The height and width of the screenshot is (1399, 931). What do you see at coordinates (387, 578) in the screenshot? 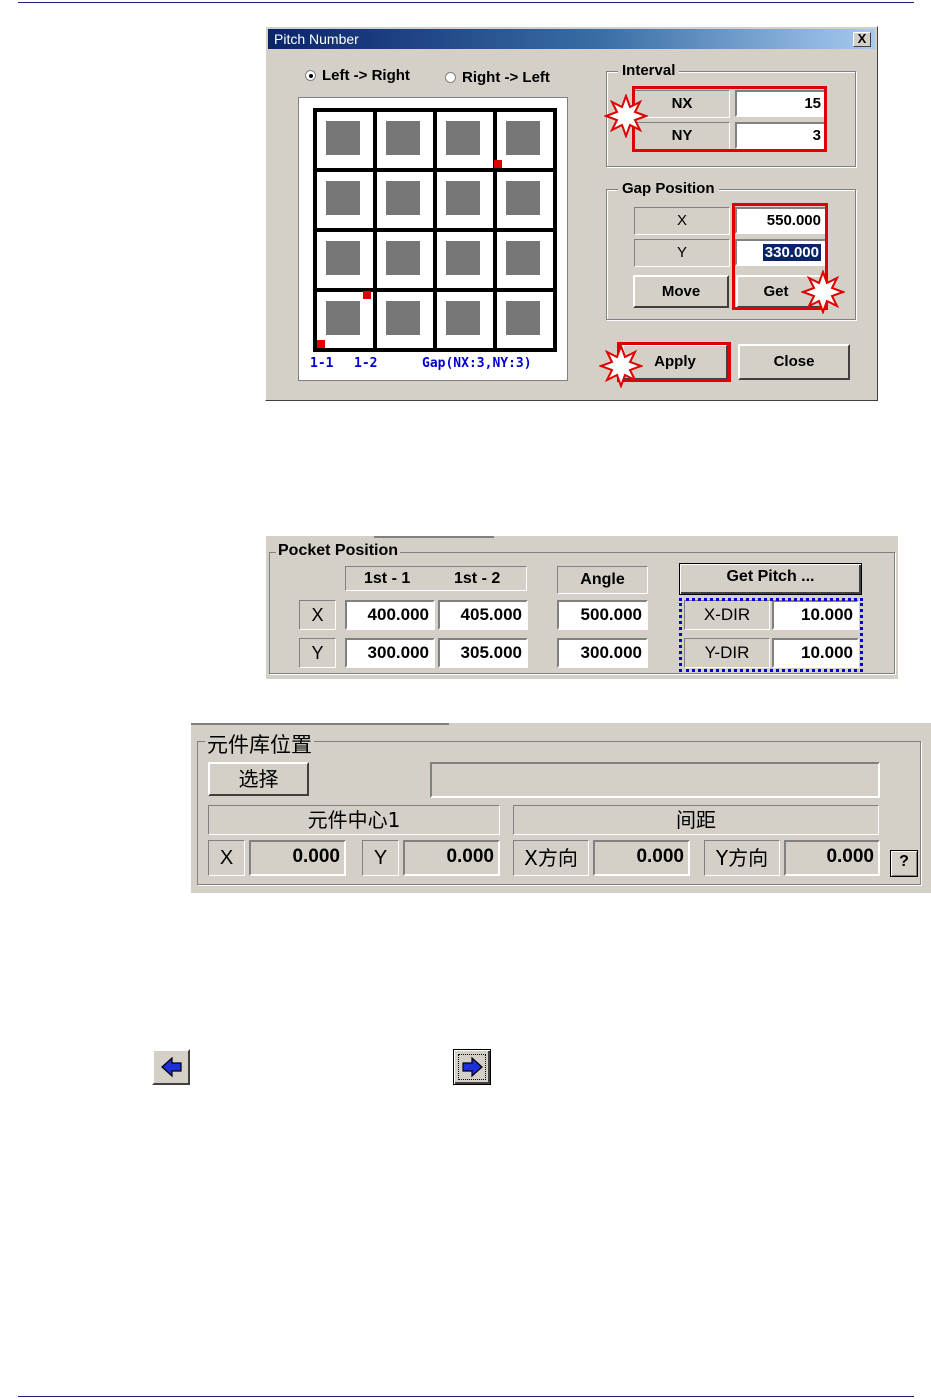
I see `col-1st-1-label: 1st - 1` at bounding box center [387, 578].